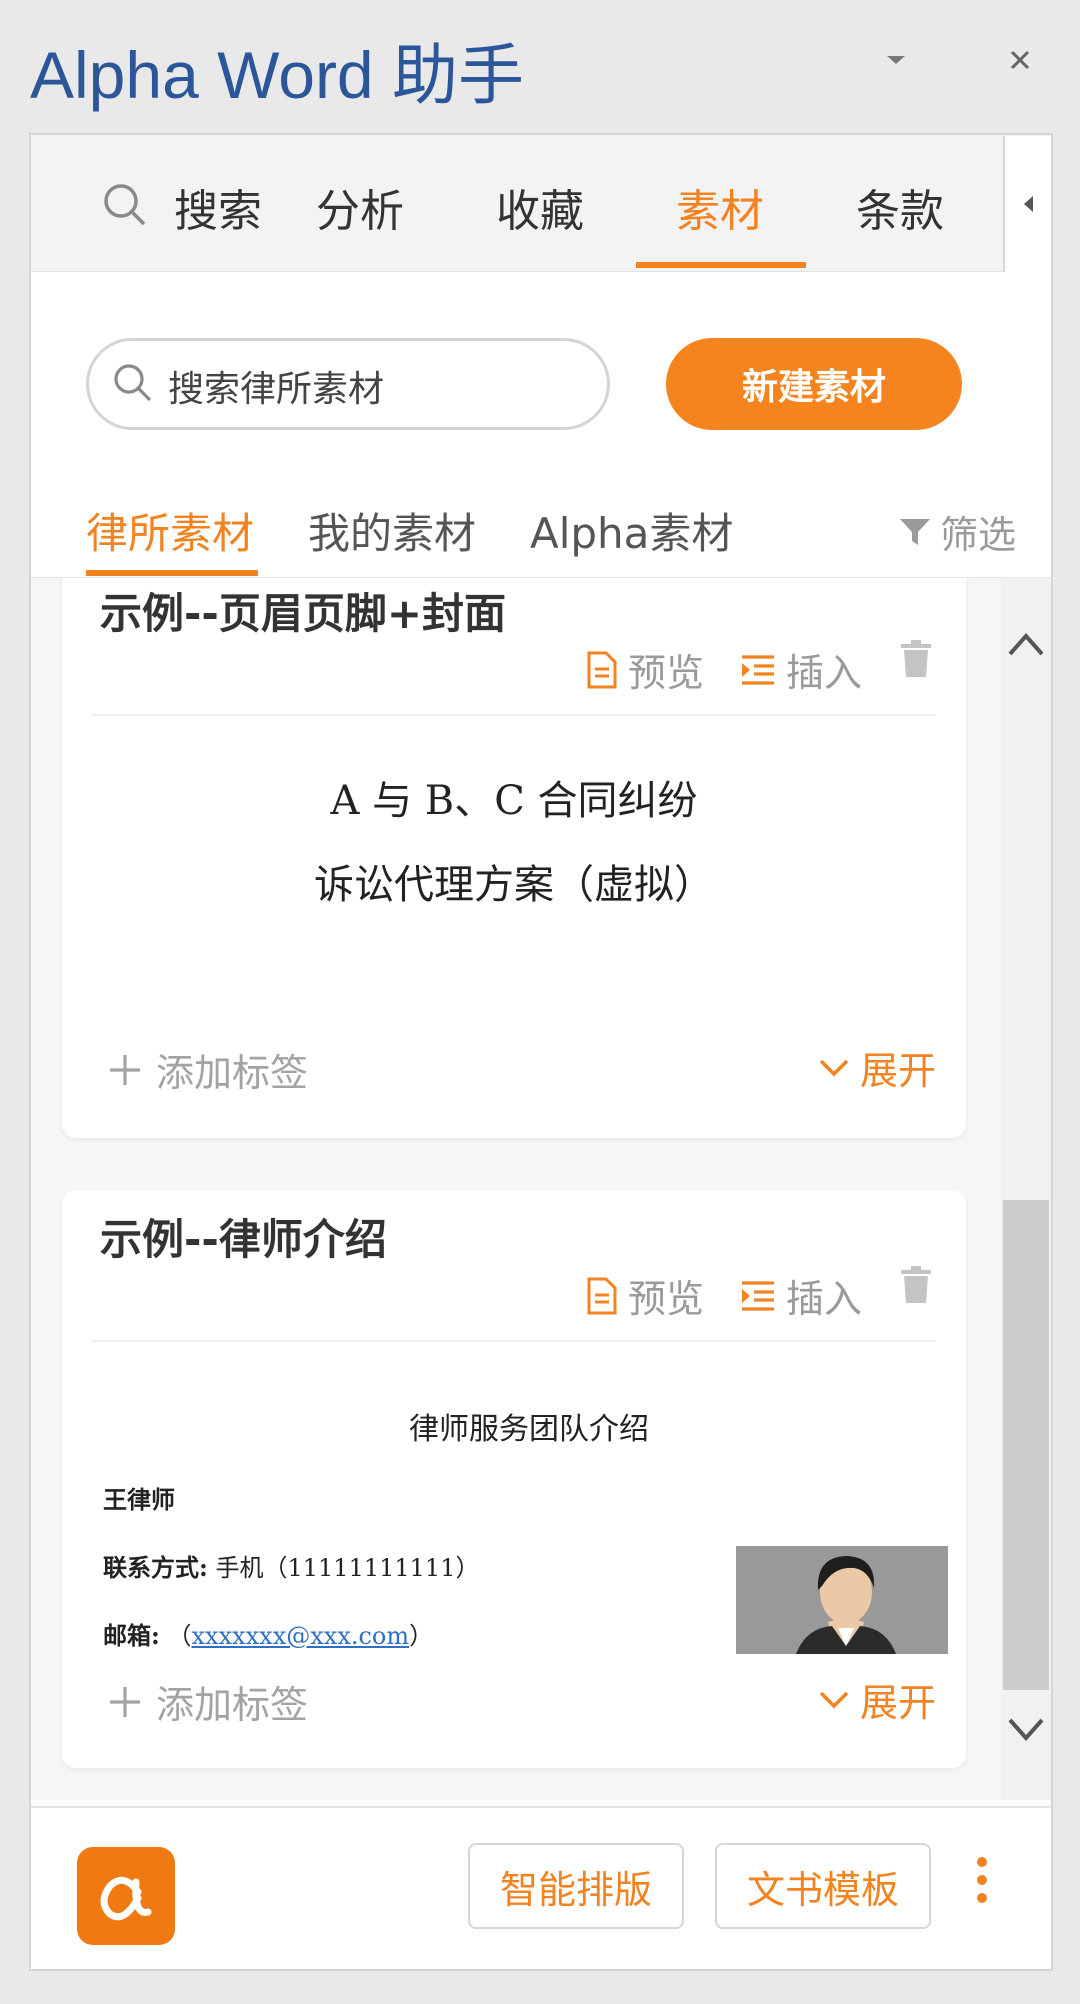 Image resolution: width=1080 pixels, height=2004 pixels. Describe the element at coordinates (360, 207) in the screenshot. I see `tab-analysis: 分析` at that location.